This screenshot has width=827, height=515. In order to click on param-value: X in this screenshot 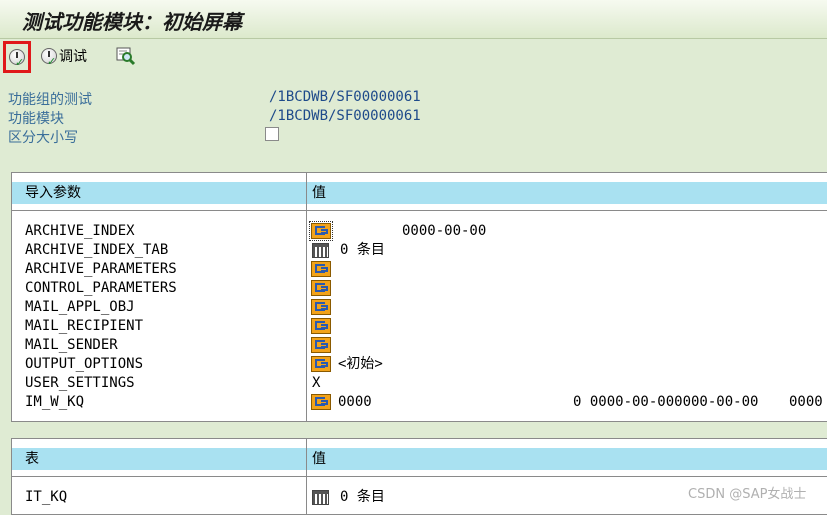, I will do `click(316, 383)`.